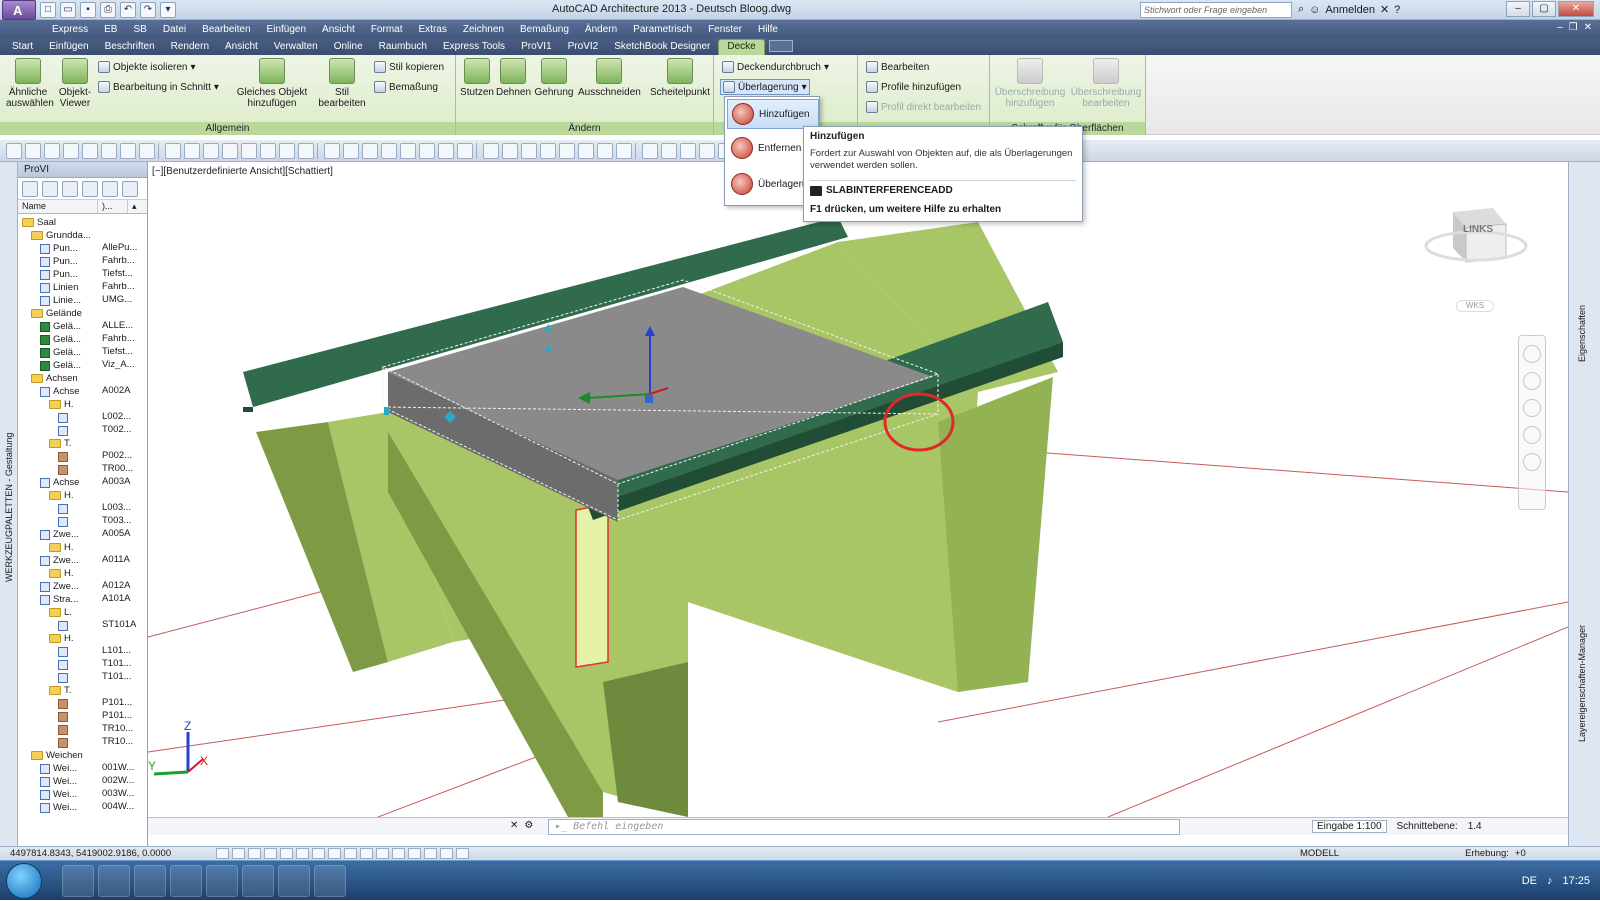  Describe the element at coordinates (286, 29) in the screenshot. I see `menu-5: Einfügen` at that location.